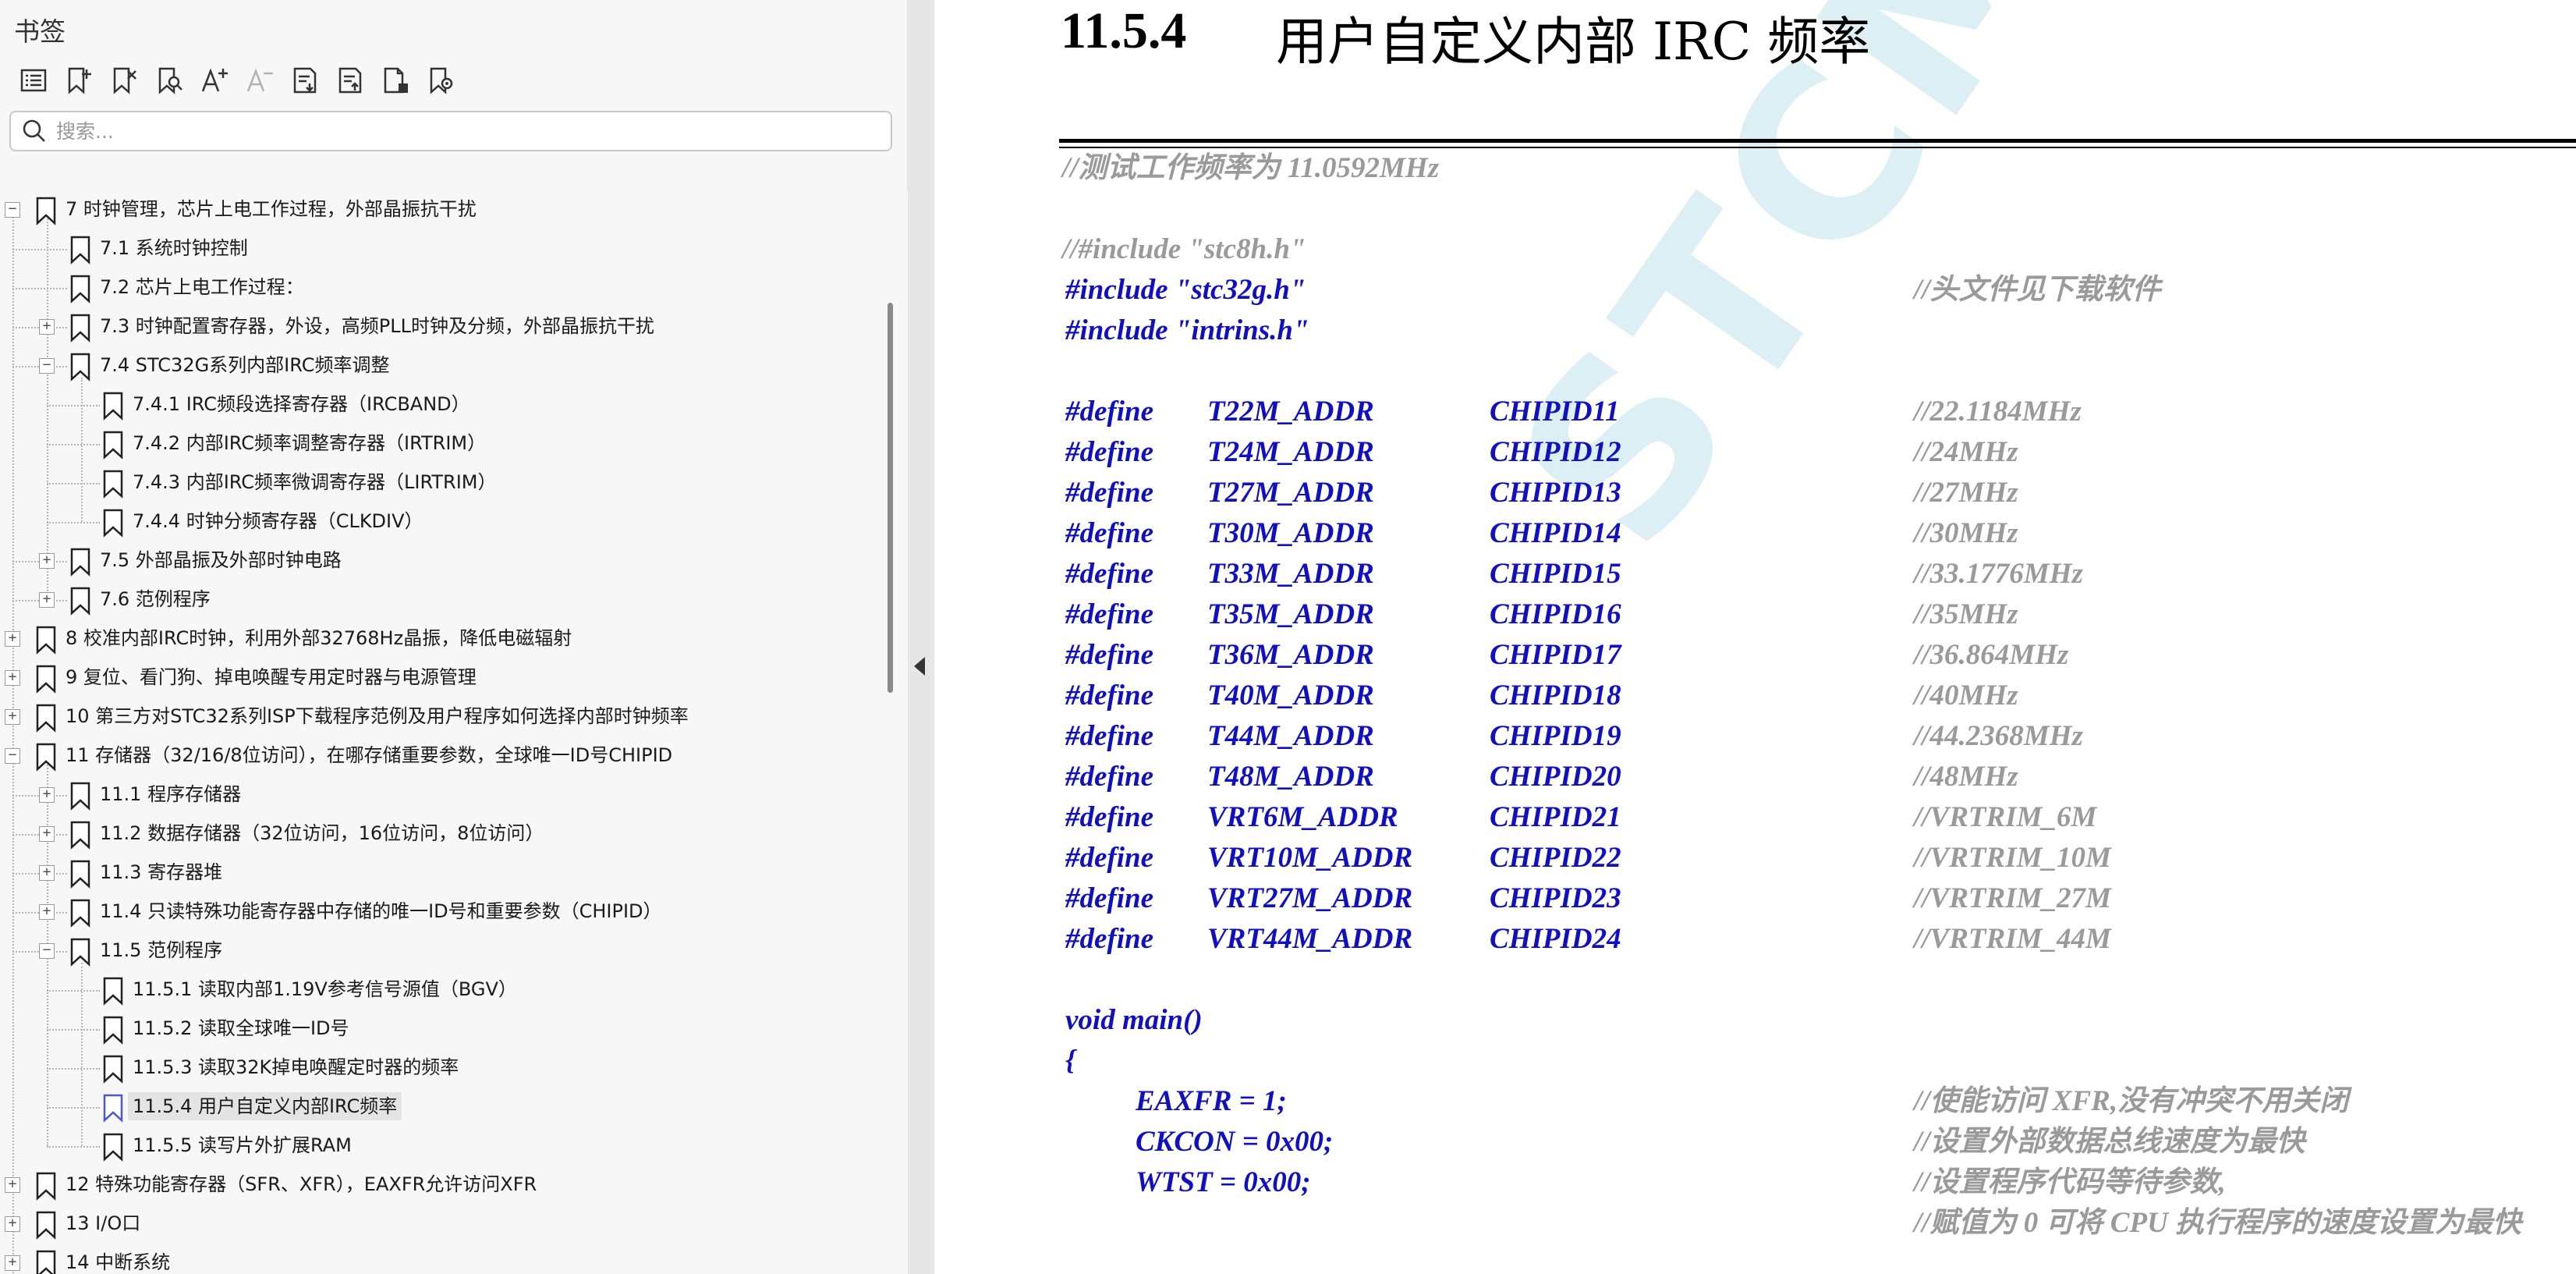 Image resolution: width=2576 pixels, height=1274 pixels. What do you see at coordinates (891, 498) in the screenshot?
I see `tree-scrollbar-thumb` at bounding box center [891, 498].